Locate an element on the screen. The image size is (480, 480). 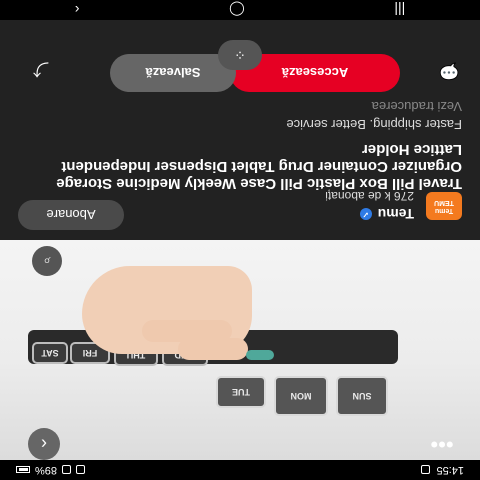
recents-icon: ||| is located at coordinates (399, 10).